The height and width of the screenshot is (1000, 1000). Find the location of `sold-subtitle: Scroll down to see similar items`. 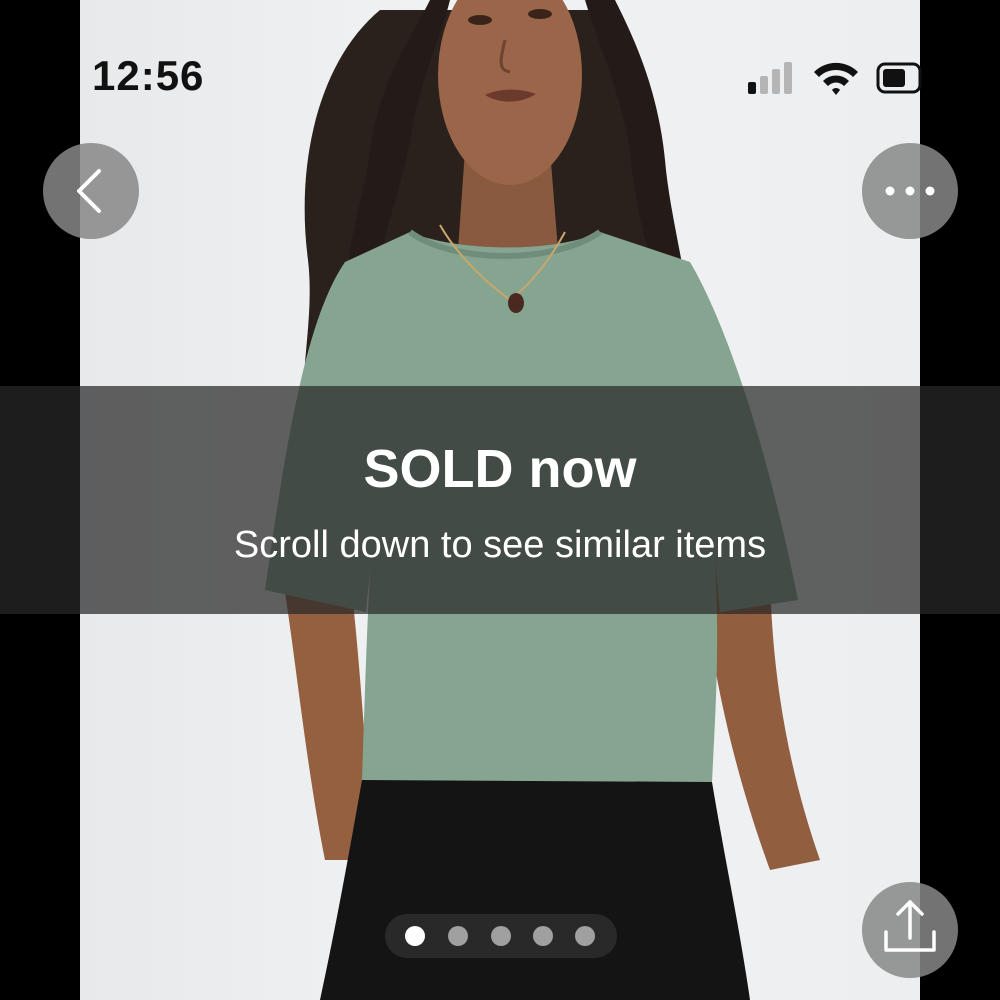

sold-subtitle: Scroll down to see similar items is located at coordinates (500, 545).